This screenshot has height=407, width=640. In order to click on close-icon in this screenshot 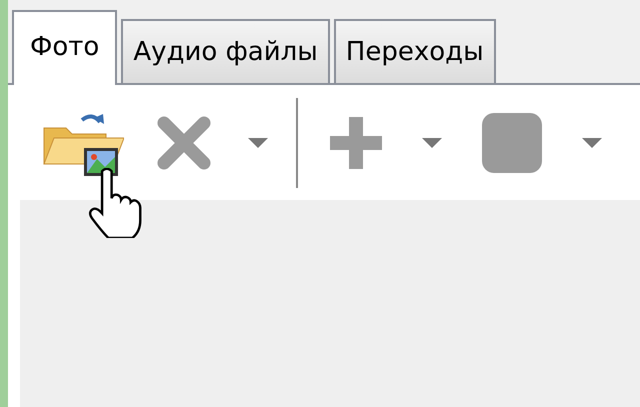, I will do `click(184, 142)`.